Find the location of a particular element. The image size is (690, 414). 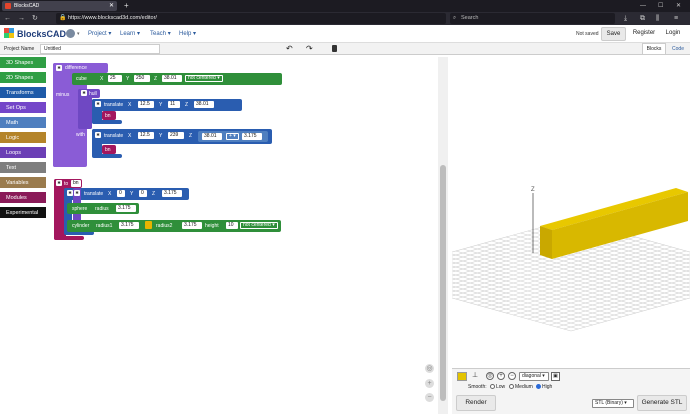

trash-icon is located at coordinates (334, 48).